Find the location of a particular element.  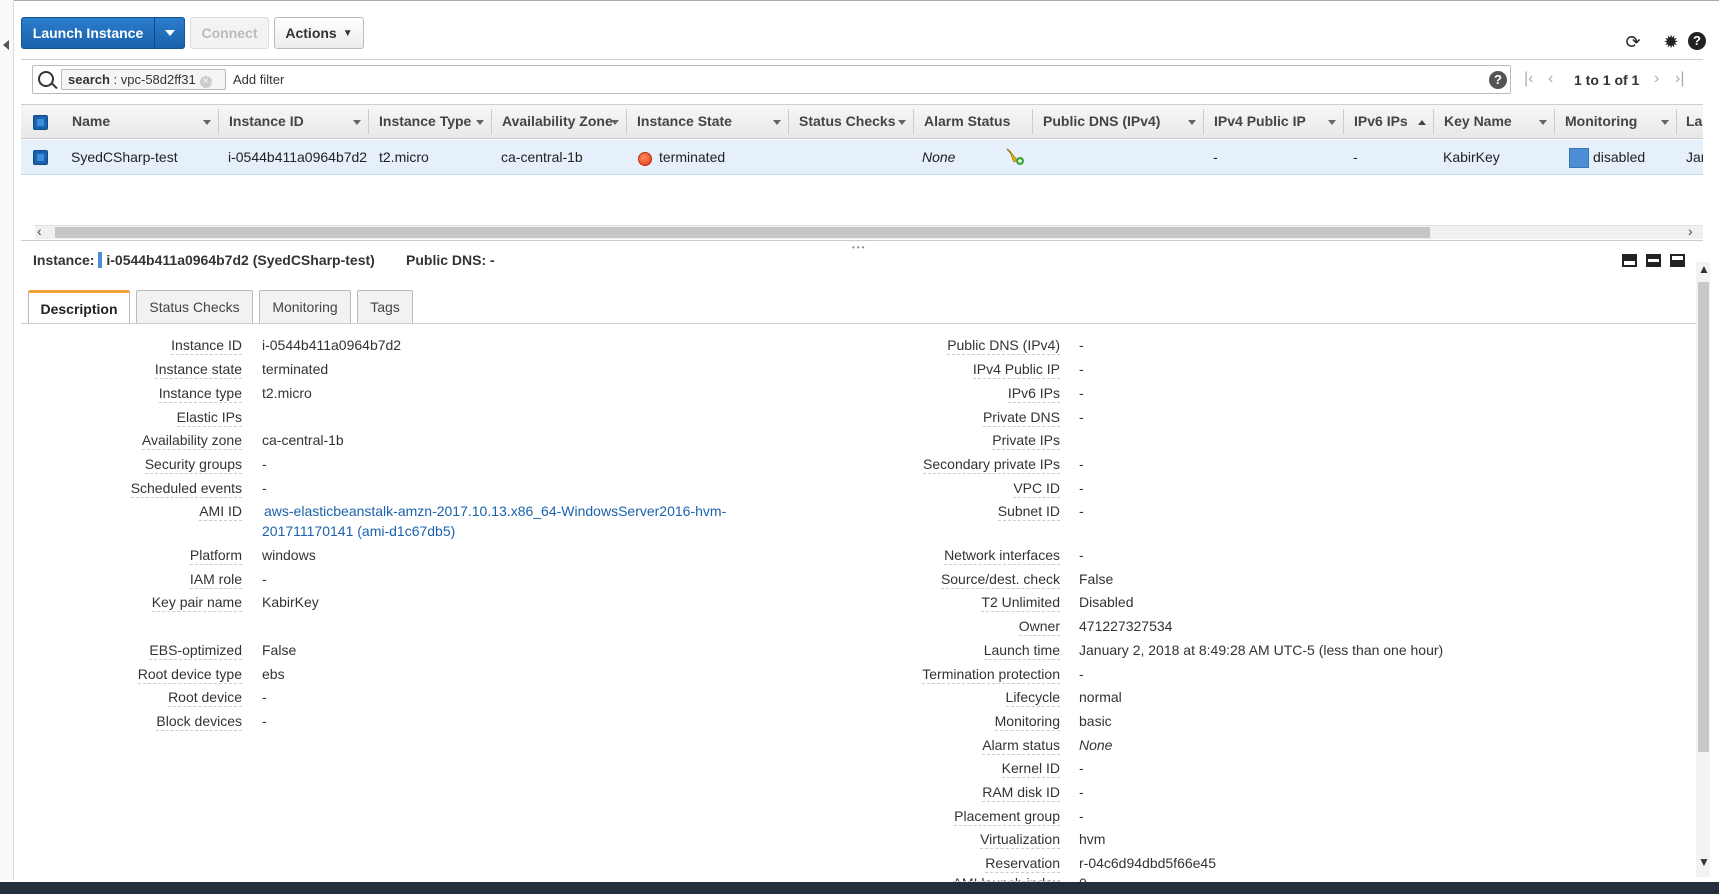

column-header-instance-id: Instance ID is located at coordinates (266, 121).